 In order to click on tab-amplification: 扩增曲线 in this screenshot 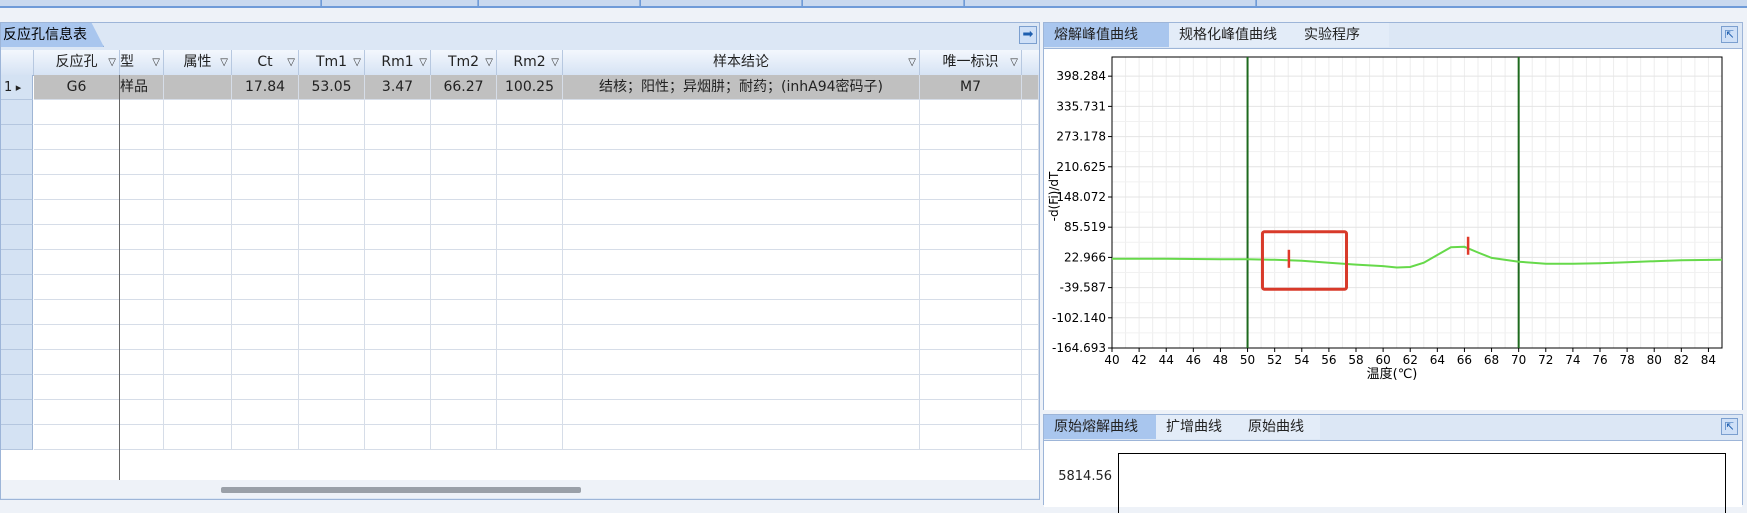, I will do `click(1197, 427)`.